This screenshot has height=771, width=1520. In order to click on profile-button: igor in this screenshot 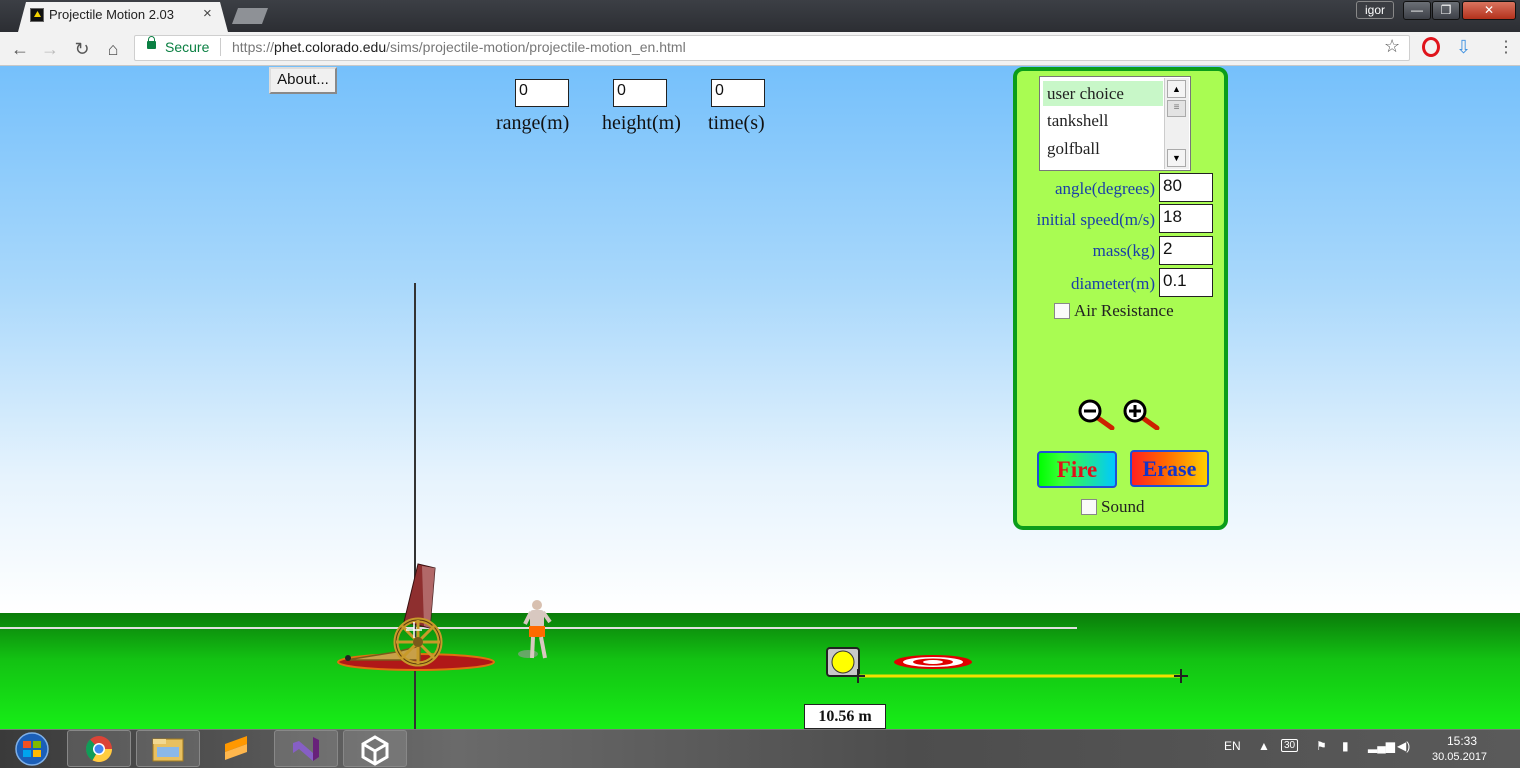, I will do `click(1375, 10)`.